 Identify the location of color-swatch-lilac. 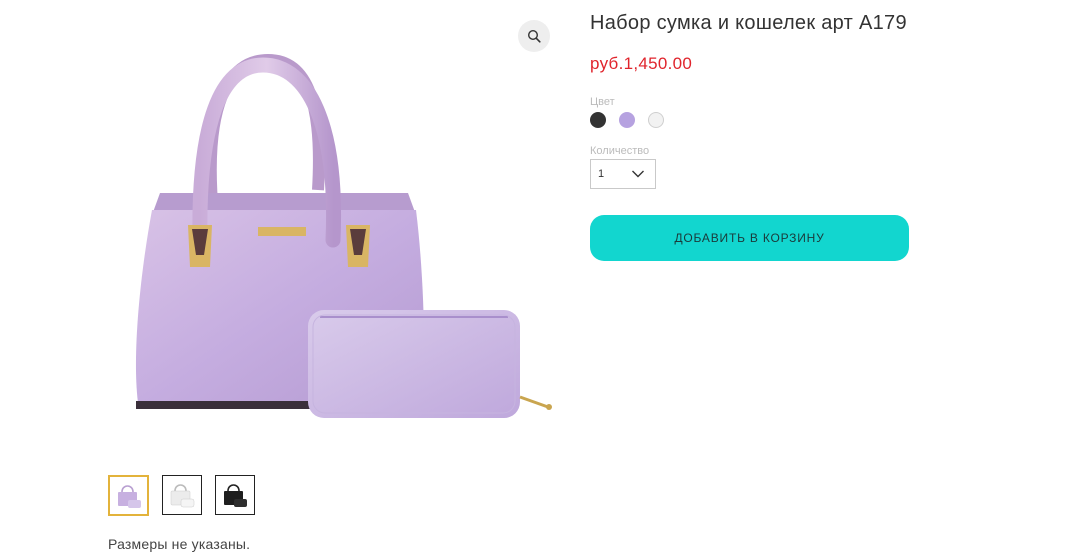
(627, 120).